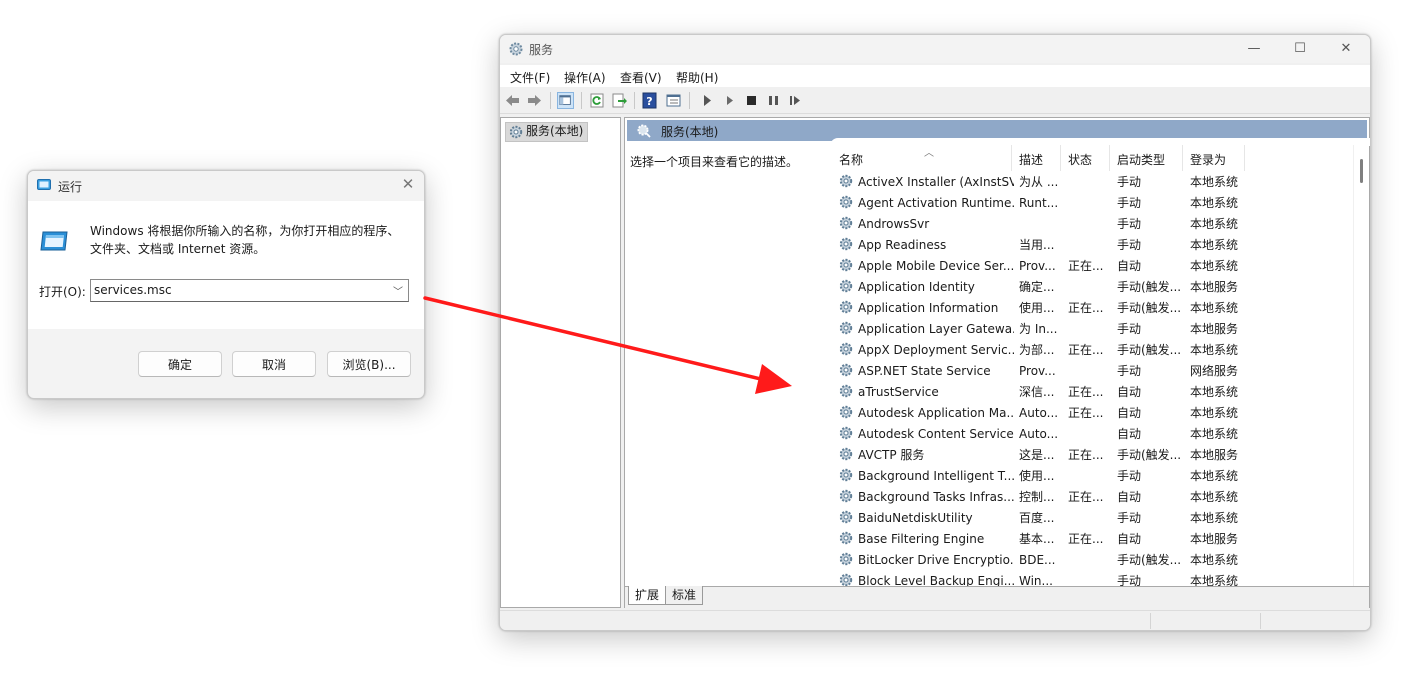 Image resolution: width=1403 pixels, height=683 pixels. What do you see at coordinates (1092, 328) in the screenshot?
I see `table-row: Application Layer Gatewa... 为 In... 手动 本地服务` at bounding box center [1092, 328].